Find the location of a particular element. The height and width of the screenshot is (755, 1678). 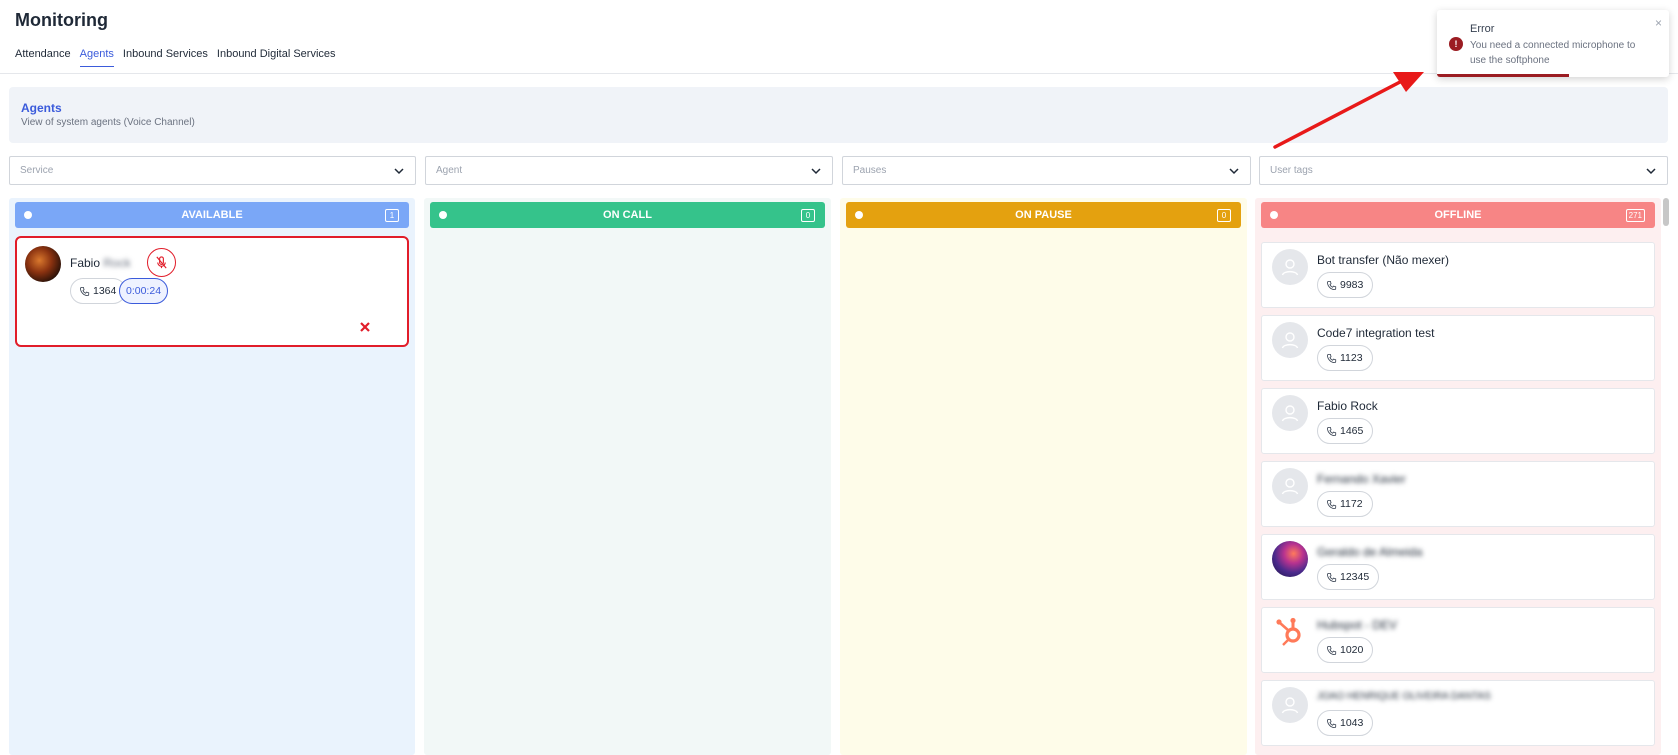

extension-number: 1465 is located at coordinates (1352, 431).